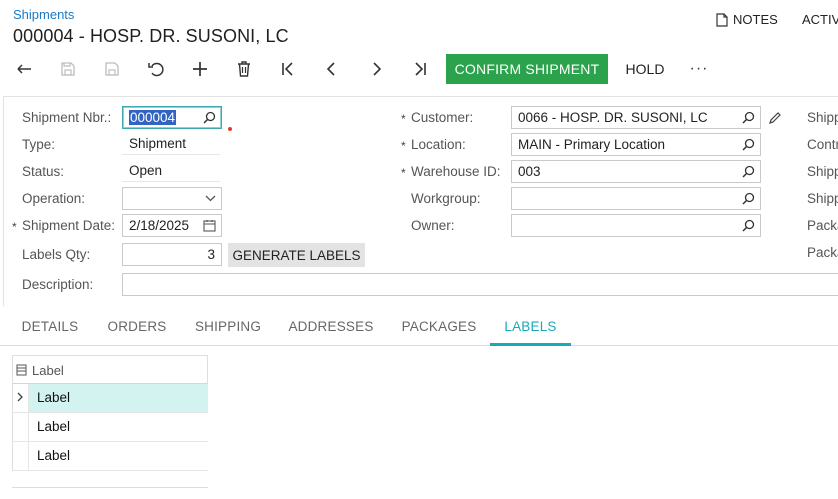  Describe the element at coordinates (172, 198) in the screenshot. I see `operation-select` at that location.